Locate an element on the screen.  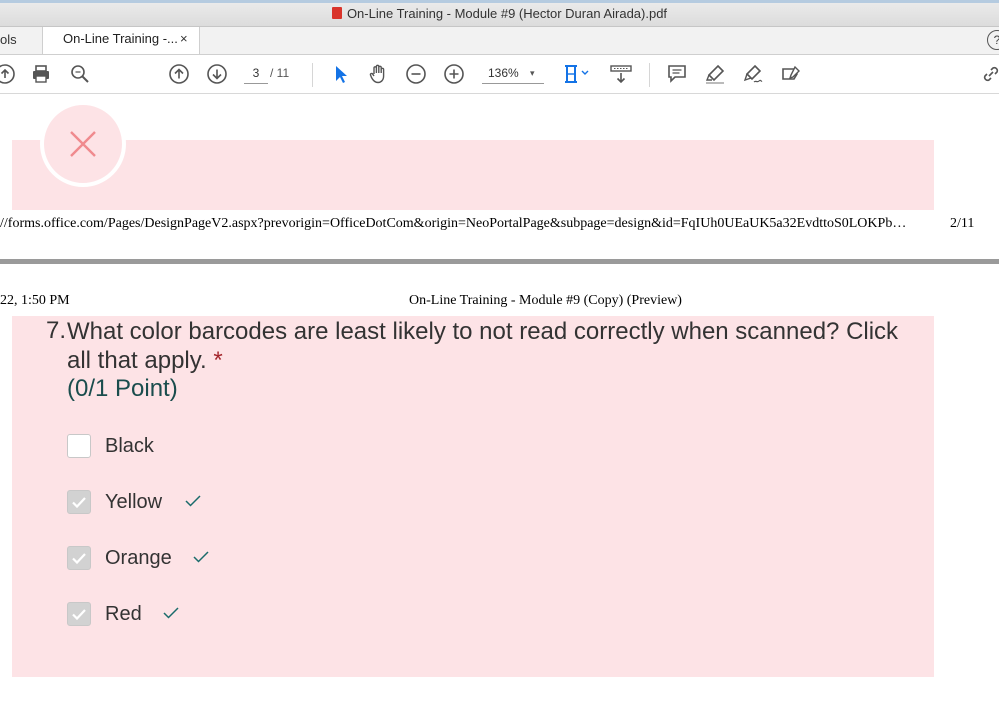
close-icon is located at coordinates (83, 144).